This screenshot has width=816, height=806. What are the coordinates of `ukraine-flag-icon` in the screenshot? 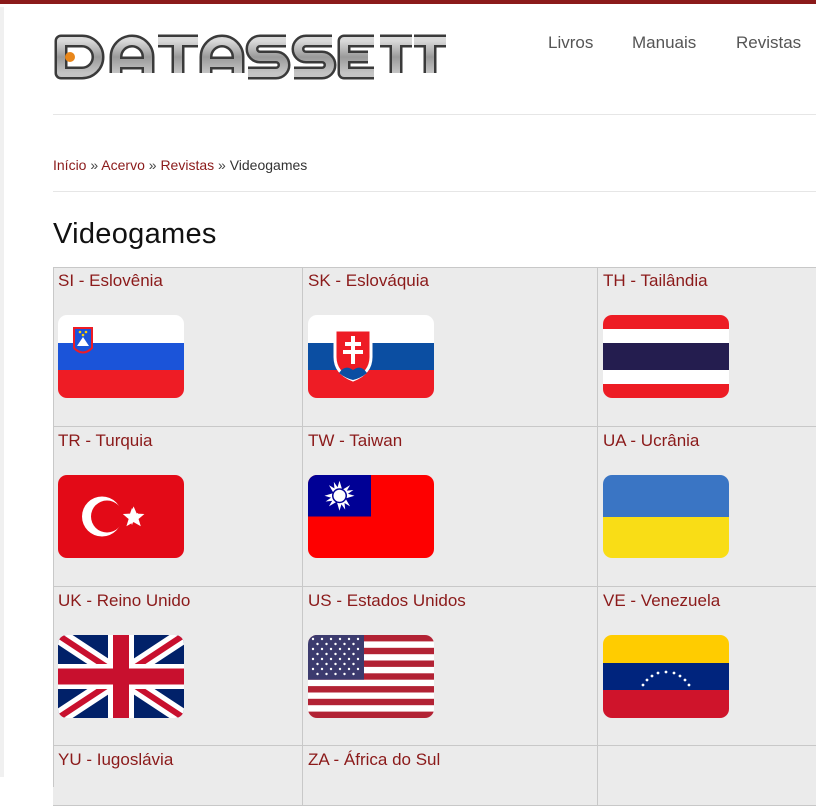 It's located at (666, 516).